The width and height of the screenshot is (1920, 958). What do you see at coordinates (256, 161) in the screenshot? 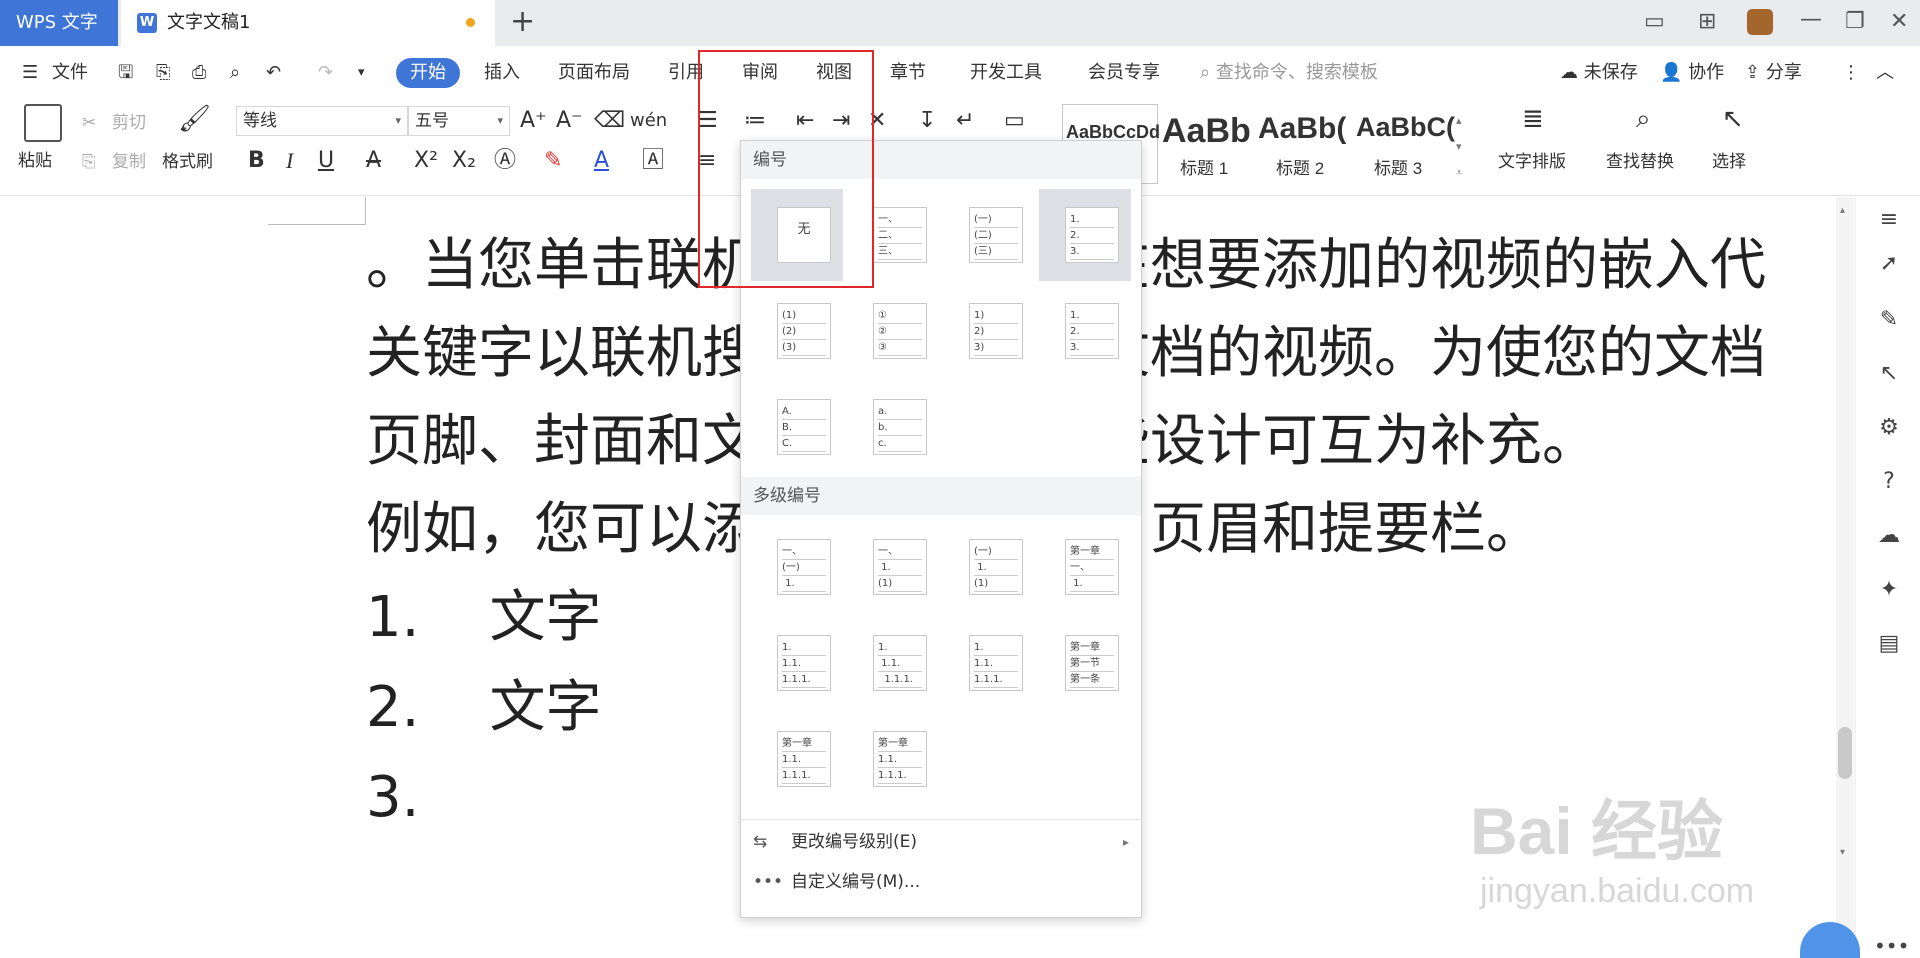
I see `bold-icon: B` at bounding box center [256, 161].